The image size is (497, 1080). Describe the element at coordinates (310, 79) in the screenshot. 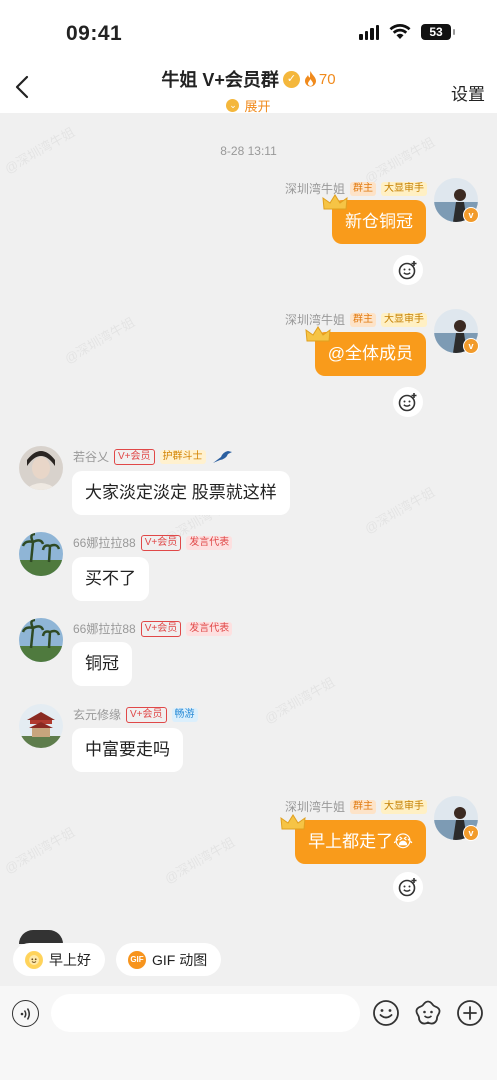

I see `fire-icon` at that location.